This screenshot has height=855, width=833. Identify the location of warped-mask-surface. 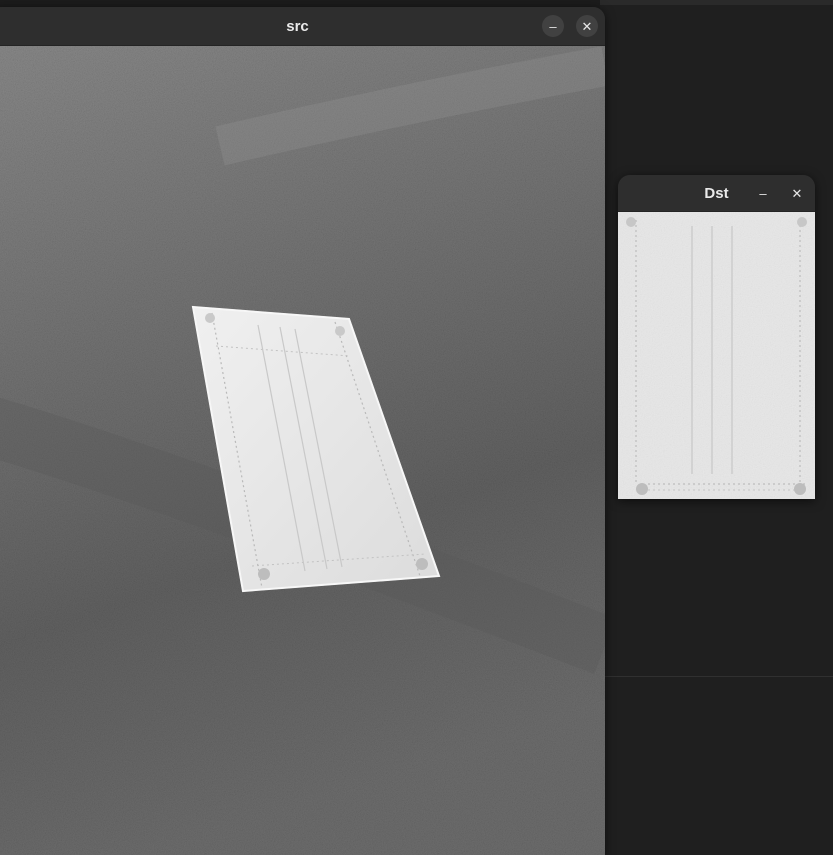
(716, 355).